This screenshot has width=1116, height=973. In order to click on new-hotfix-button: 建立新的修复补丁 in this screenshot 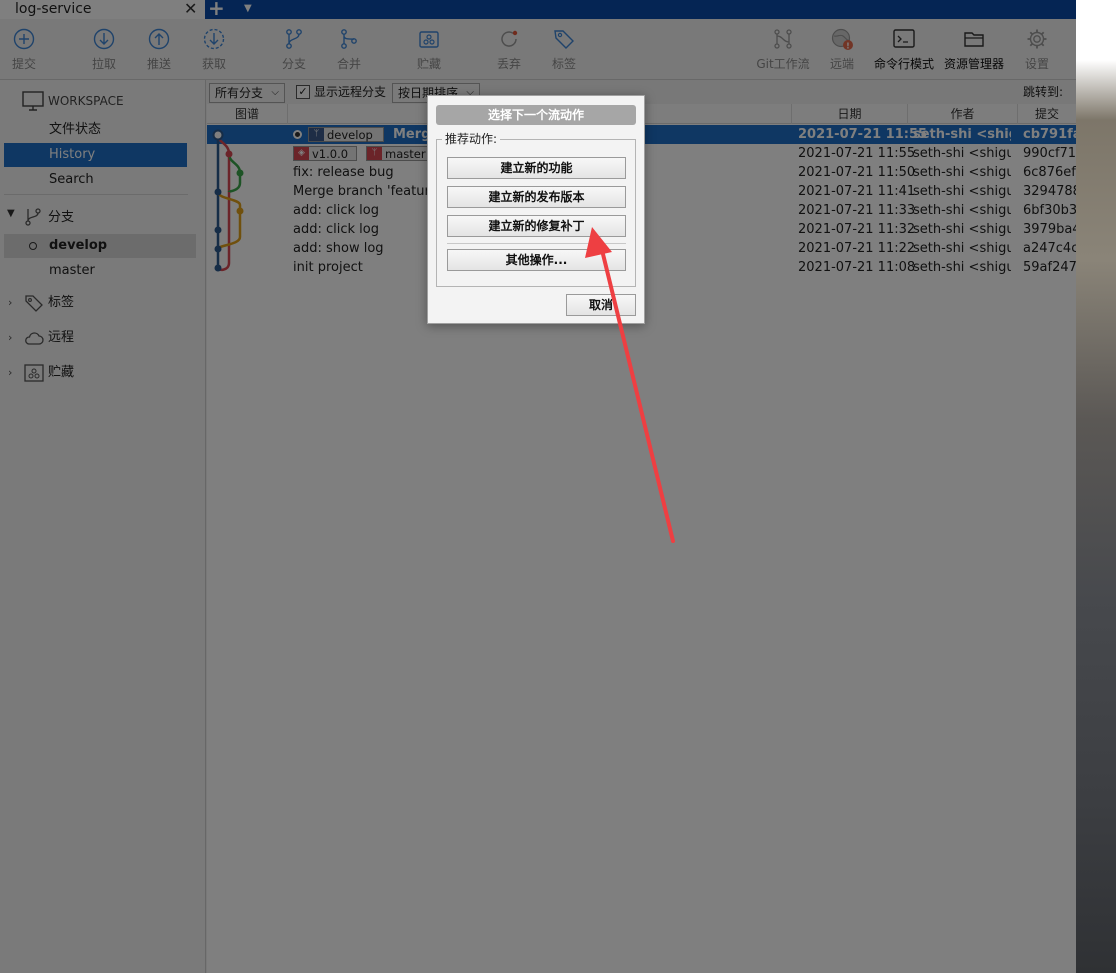, I will do `click(536, 226)`.